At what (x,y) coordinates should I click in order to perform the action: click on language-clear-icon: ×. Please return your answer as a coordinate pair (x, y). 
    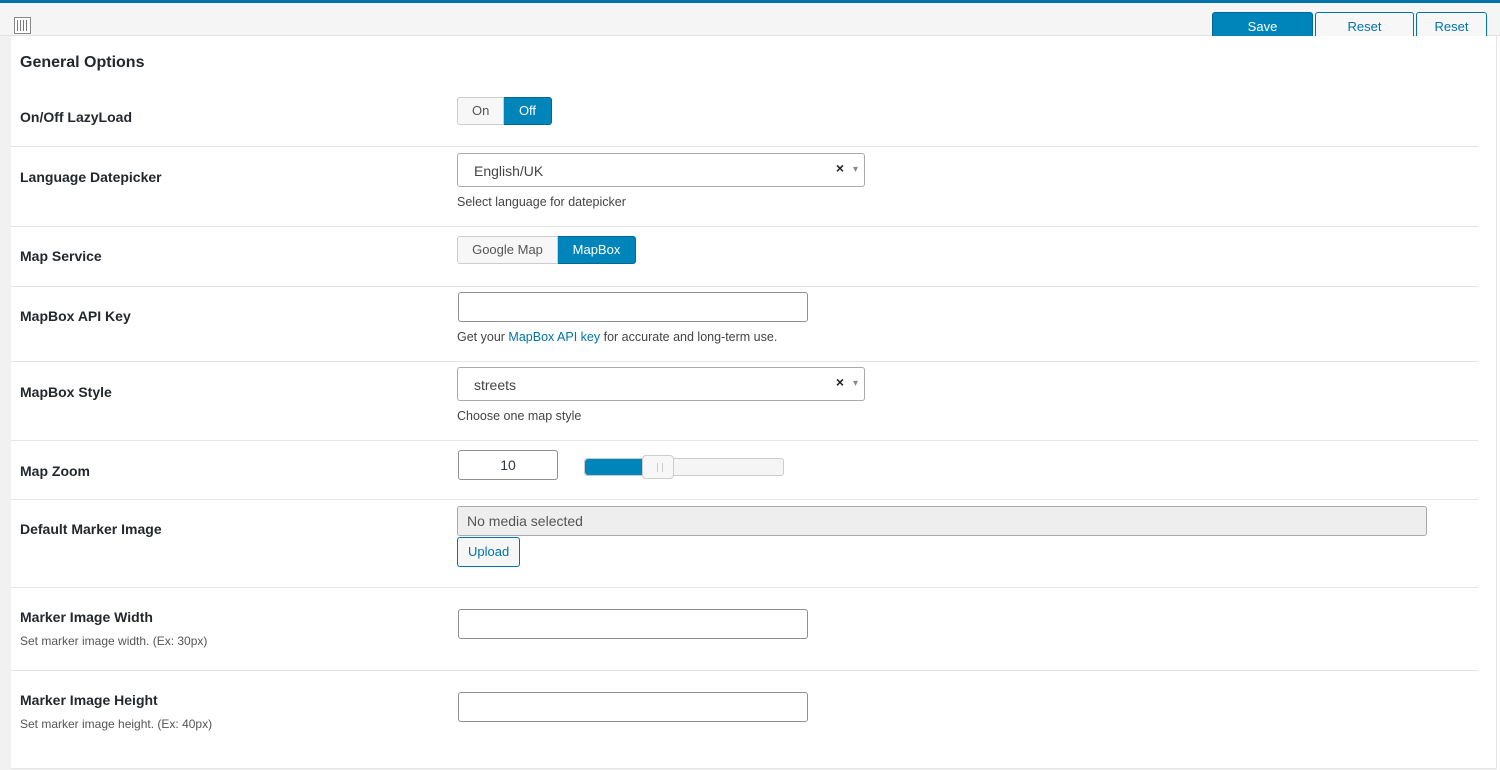
    Looking at the image, I should click on (840, 168).